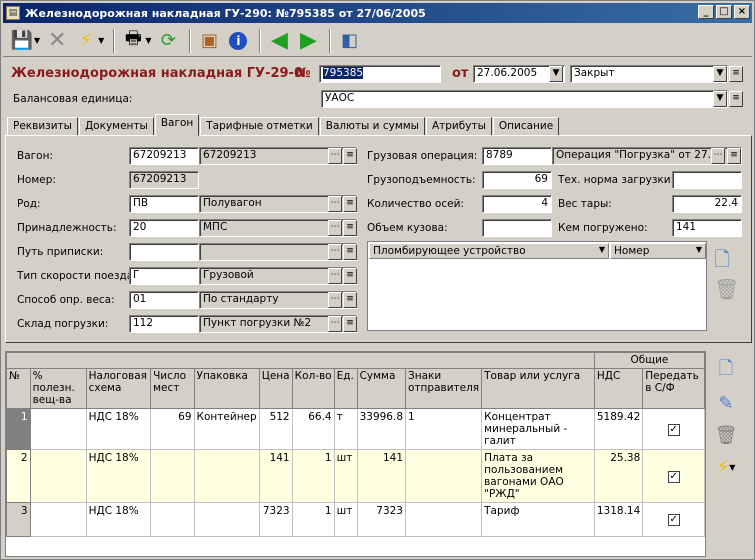 The image size is (755, 560). Describe the element at coordinates (538, 519) in the screenshot. I see `cell-goods: Тариф` at that location.